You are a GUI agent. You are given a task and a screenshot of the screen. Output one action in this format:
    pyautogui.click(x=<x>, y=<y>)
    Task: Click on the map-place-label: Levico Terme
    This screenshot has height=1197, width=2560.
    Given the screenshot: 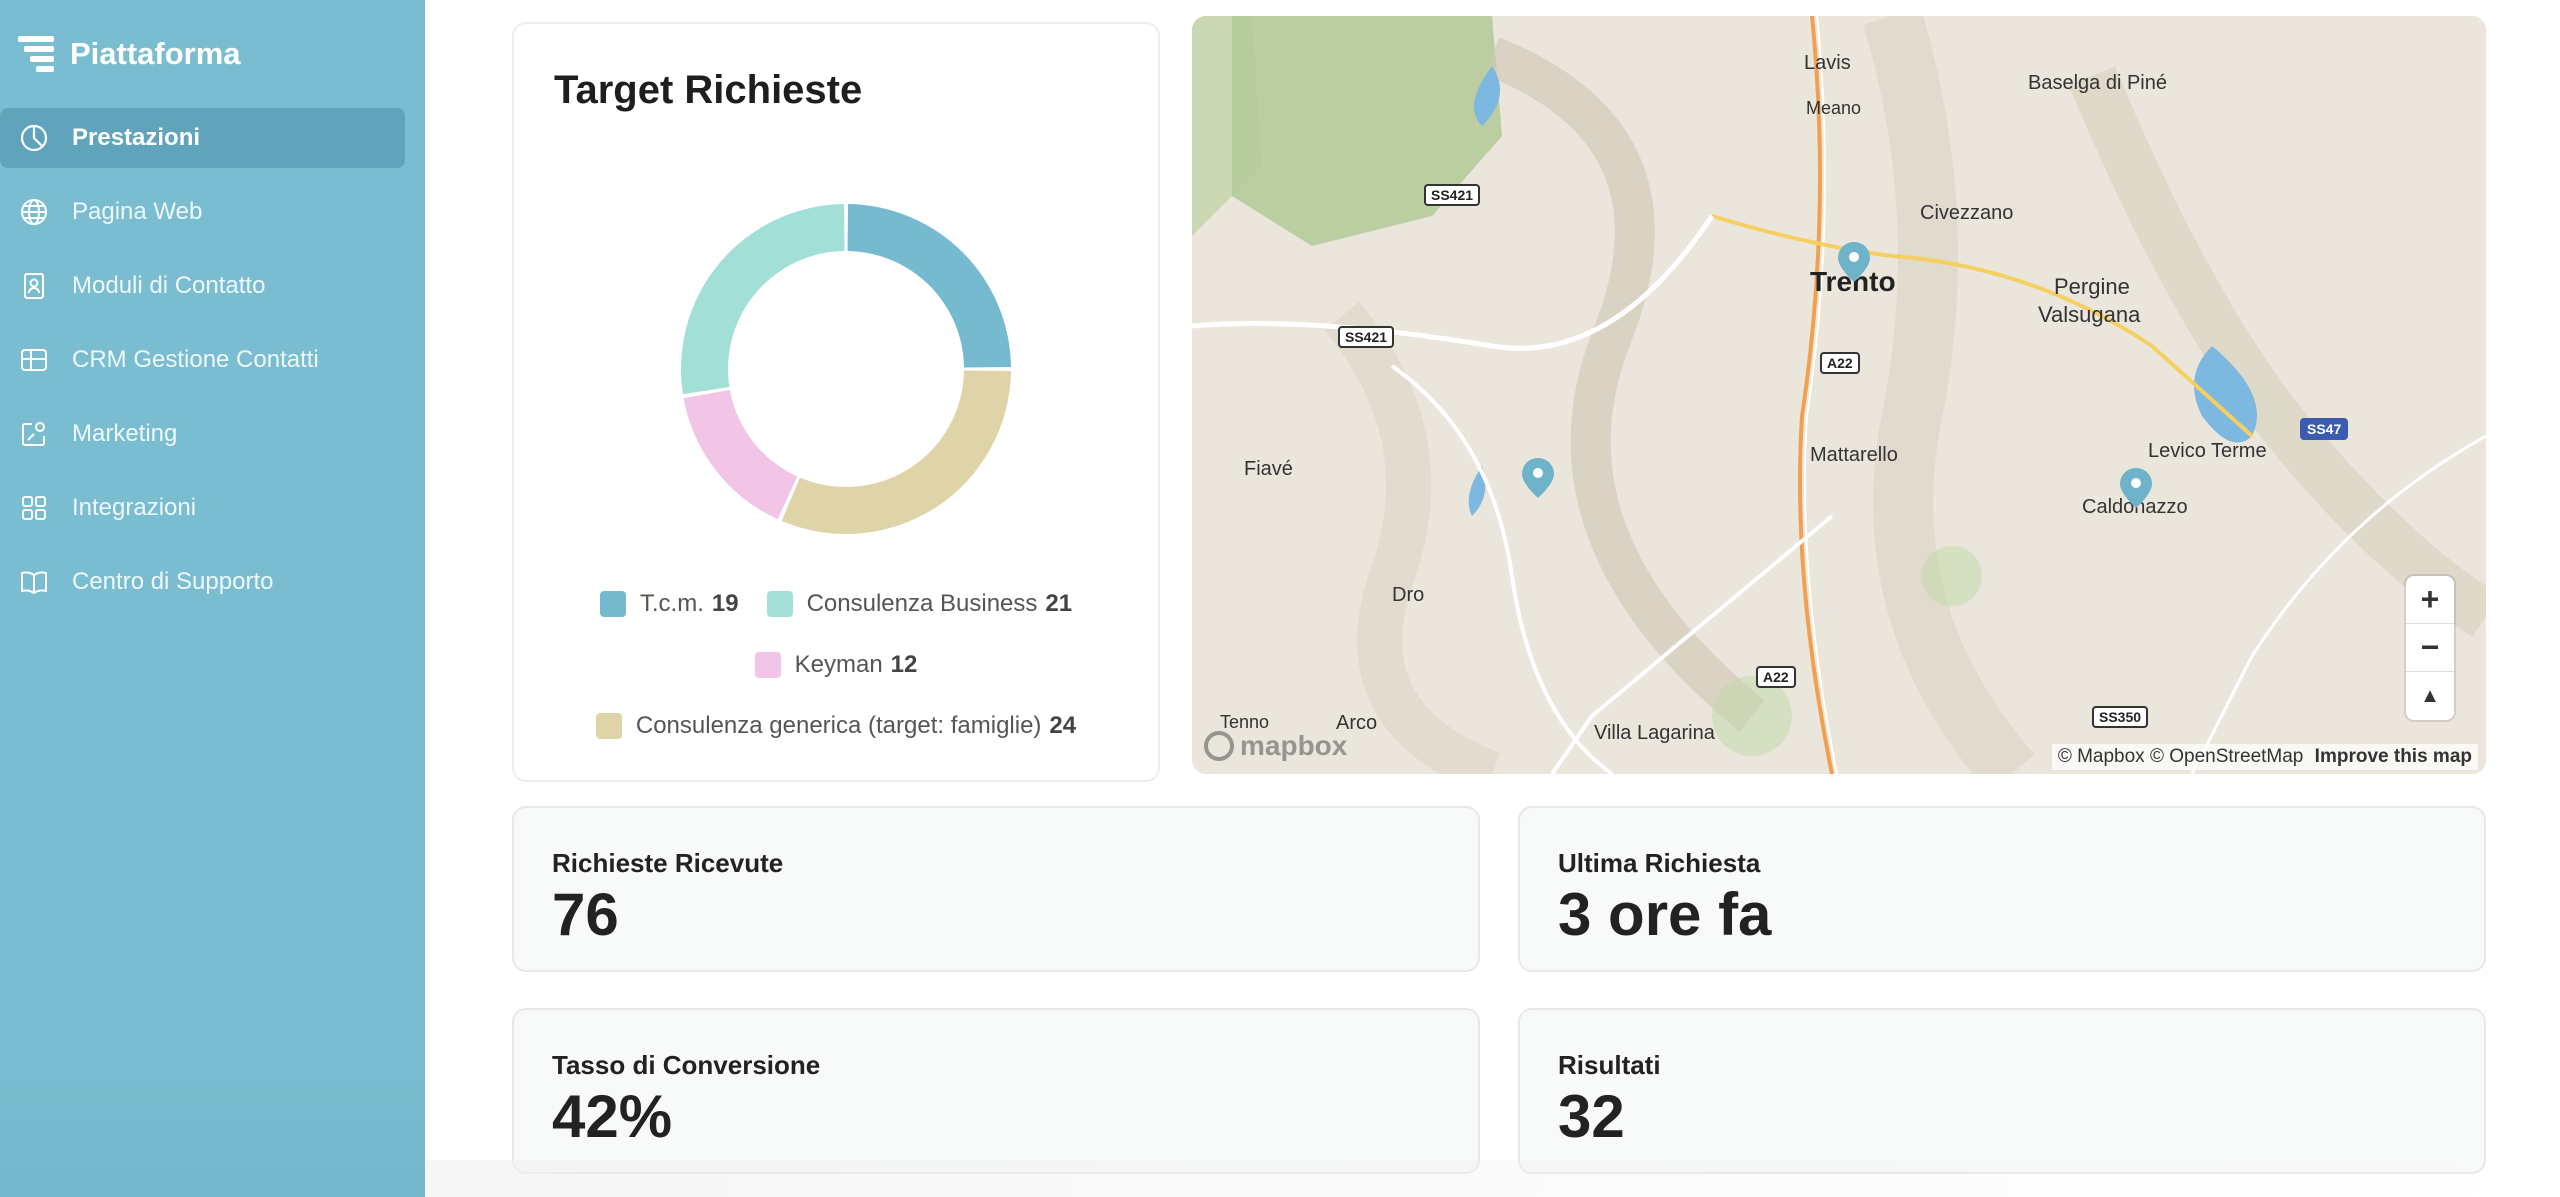 What is the action you would take?
    pyautogui.click(x=2207, y=451)
    